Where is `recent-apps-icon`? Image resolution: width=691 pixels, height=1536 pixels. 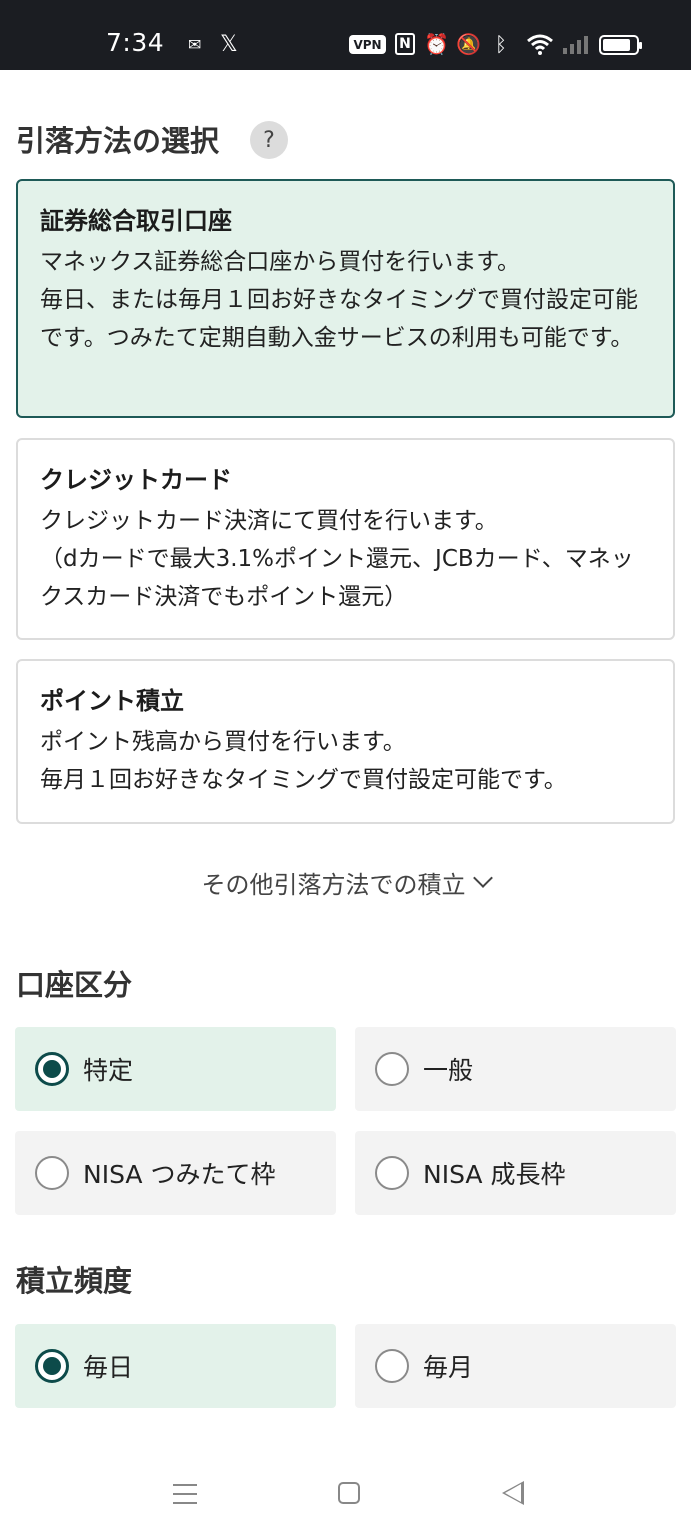 recent-apps-icon is located at coordinates (185, 1494).